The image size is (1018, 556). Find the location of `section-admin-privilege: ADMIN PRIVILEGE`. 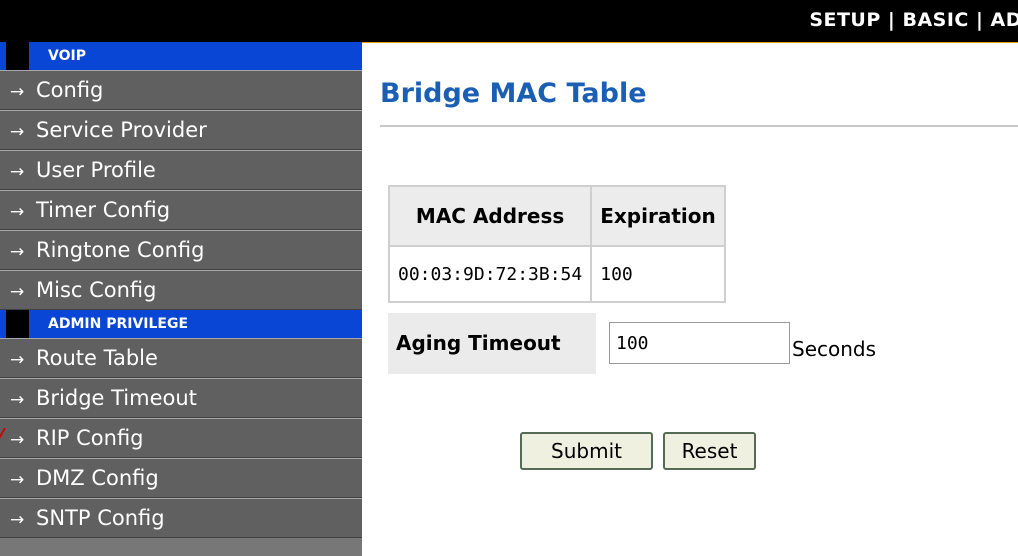

section-admin-privilege: ADMIN PRIVILEGE is located at coordinates (181, 324).